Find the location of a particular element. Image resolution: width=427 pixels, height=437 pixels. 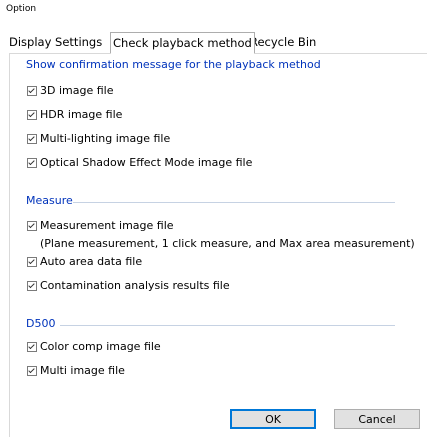

checkbox-multi-lighting-image-file: Multi-lighting image file is located at coordinates (98, 138).